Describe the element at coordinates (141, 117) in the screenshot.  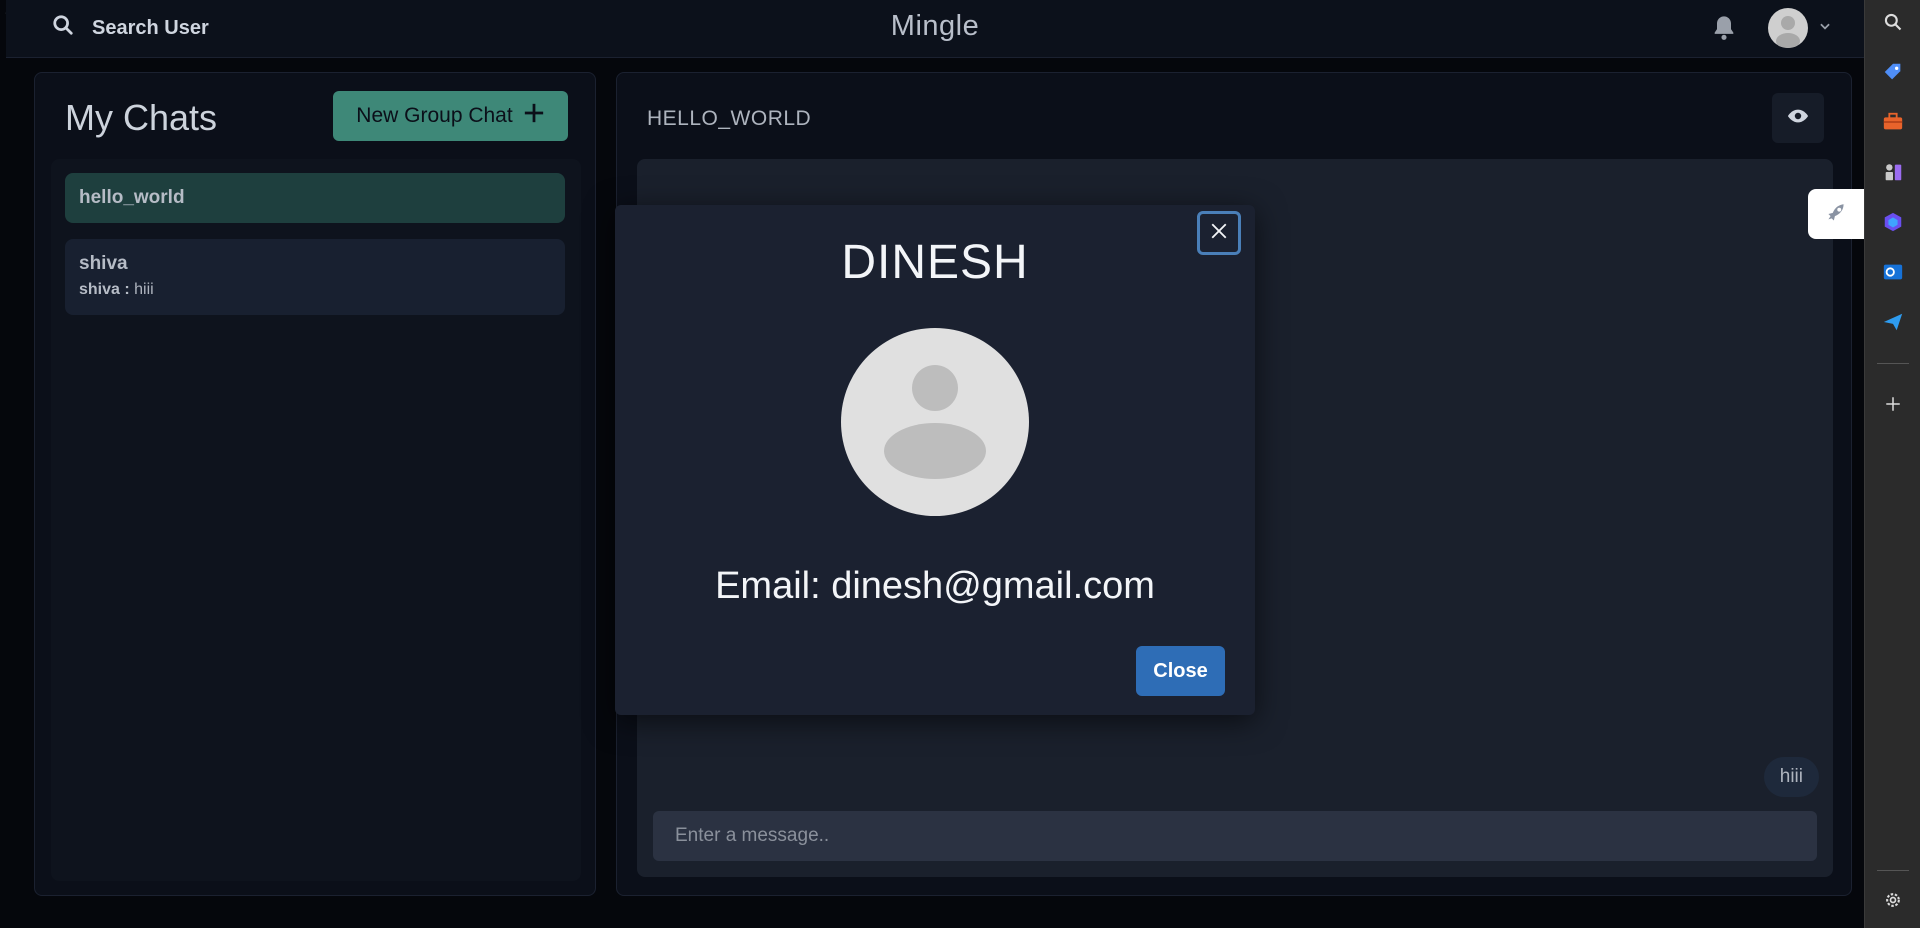
I see `my-chats-title: My Chats` at that location.